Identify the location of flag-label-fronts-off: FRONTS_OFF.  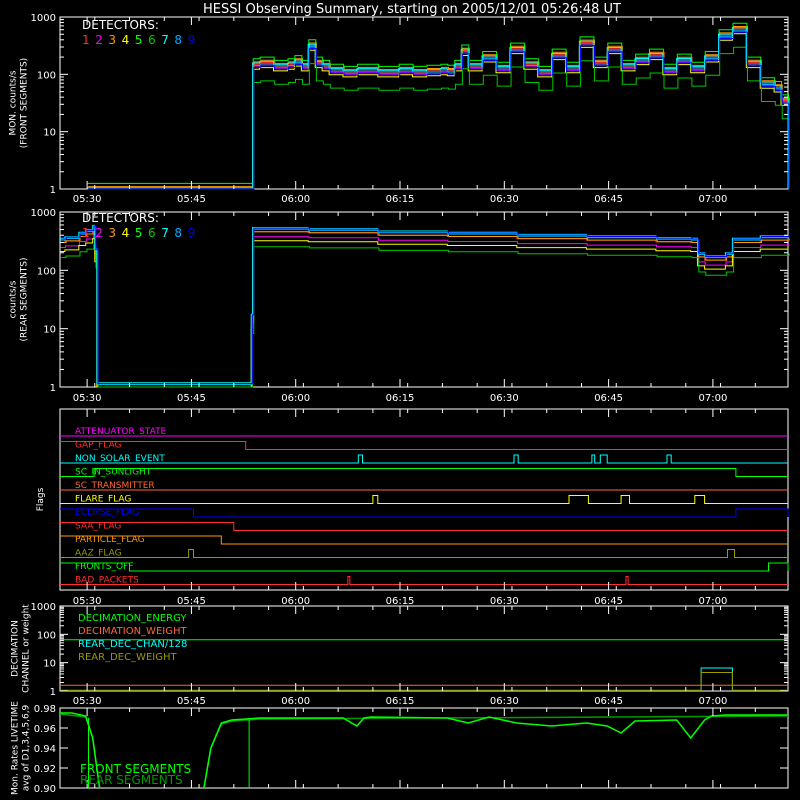
(104, 567).